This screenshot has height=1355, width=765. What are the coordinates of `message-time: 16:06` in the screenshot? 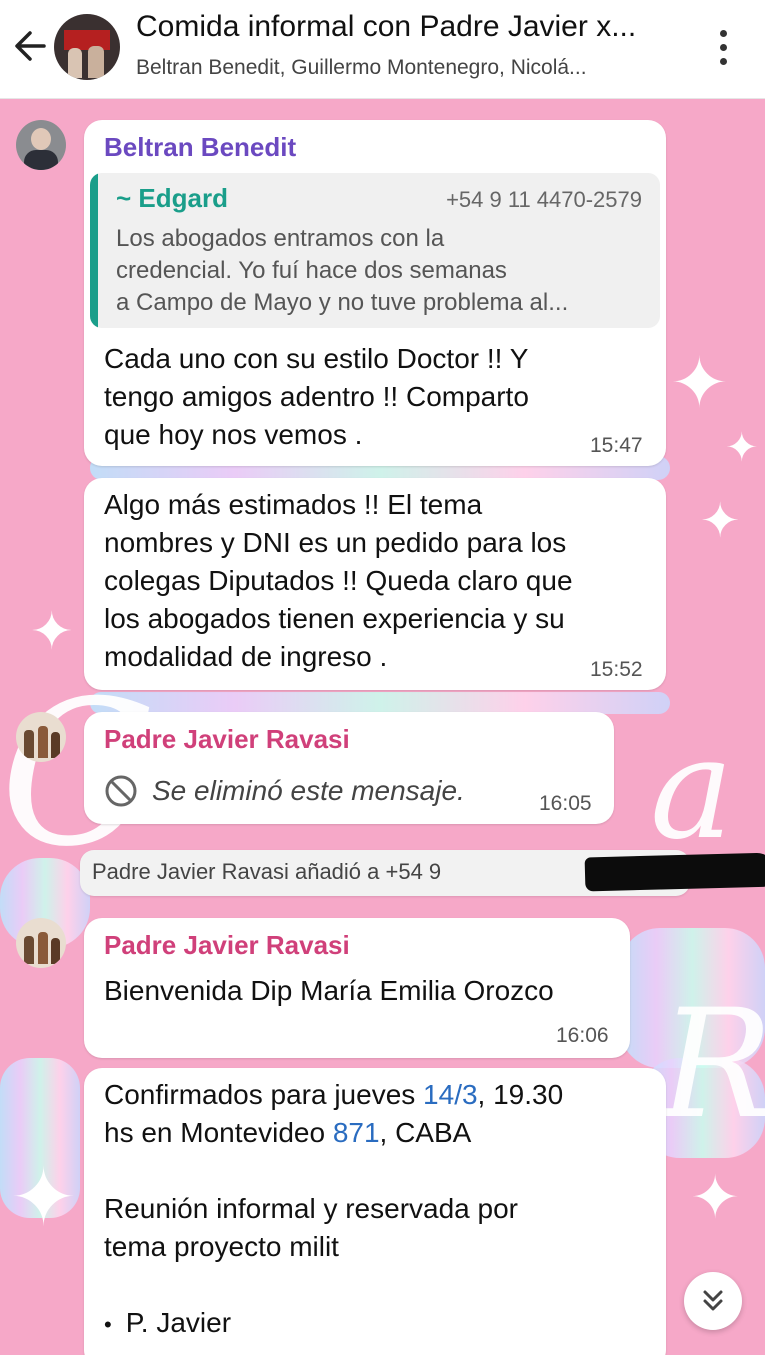 It's located at (582, 1035).